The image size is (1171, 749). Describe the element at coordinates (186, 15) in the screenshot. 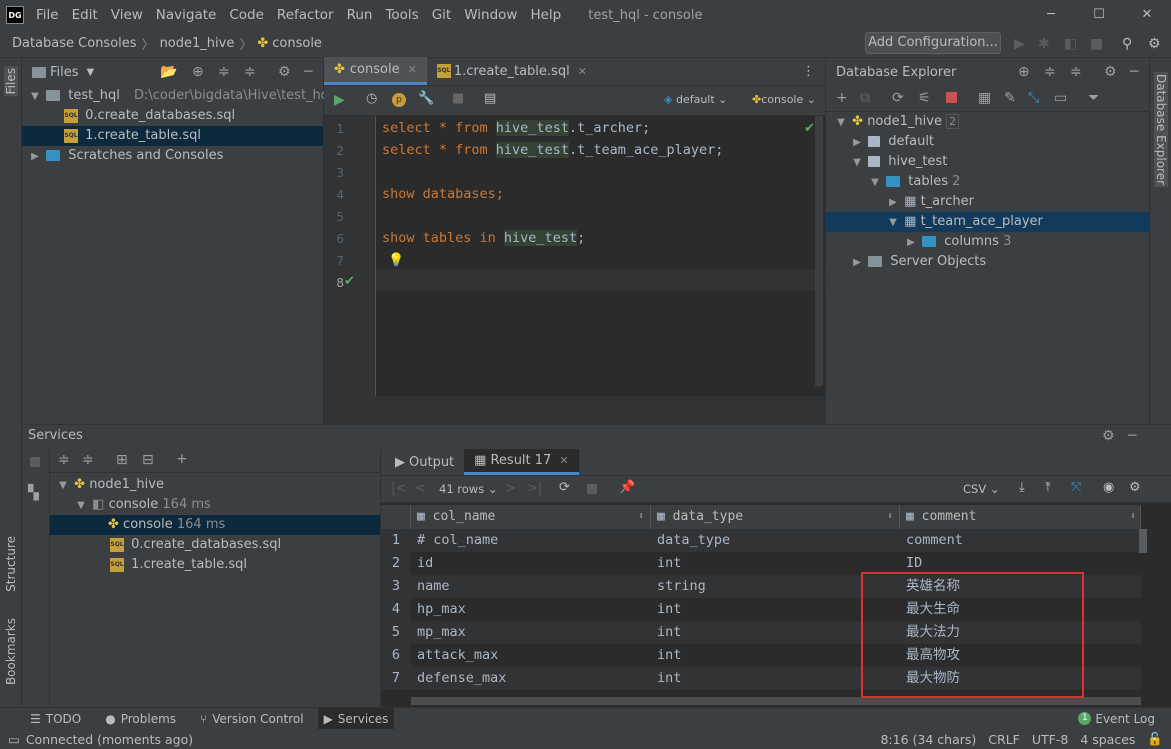

I see `menu-navigate: Navigate` at that location.